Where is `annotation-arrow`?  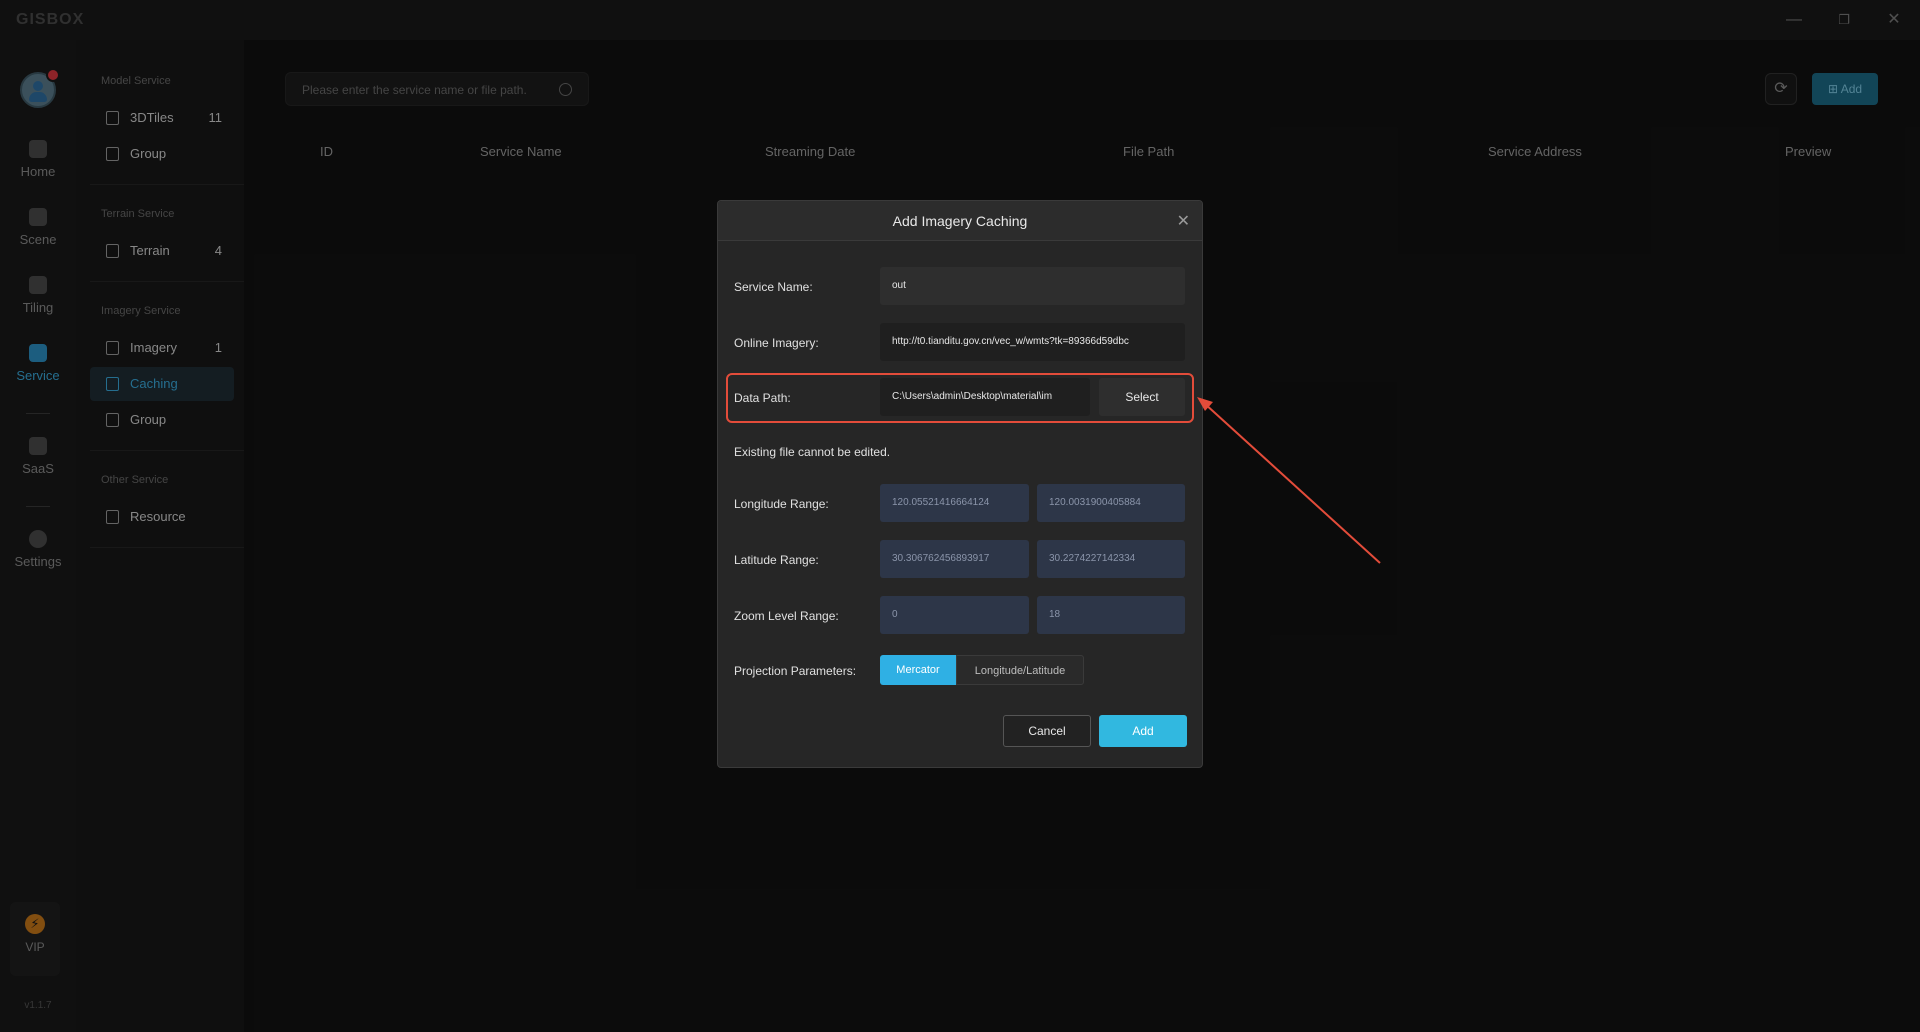 annotation-arrow is located at coordinates (1289, 480).